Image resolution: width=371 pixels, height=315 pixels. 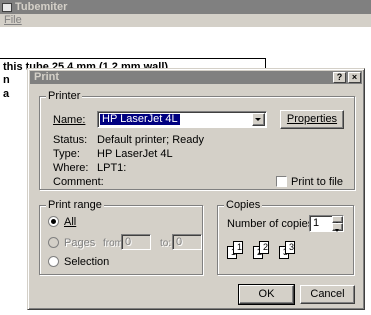 What do you see at coordinates (272, 224) in the screenshot?
I see `number-of-copies-label: Number of copies:` at bounding box center [272, 224].